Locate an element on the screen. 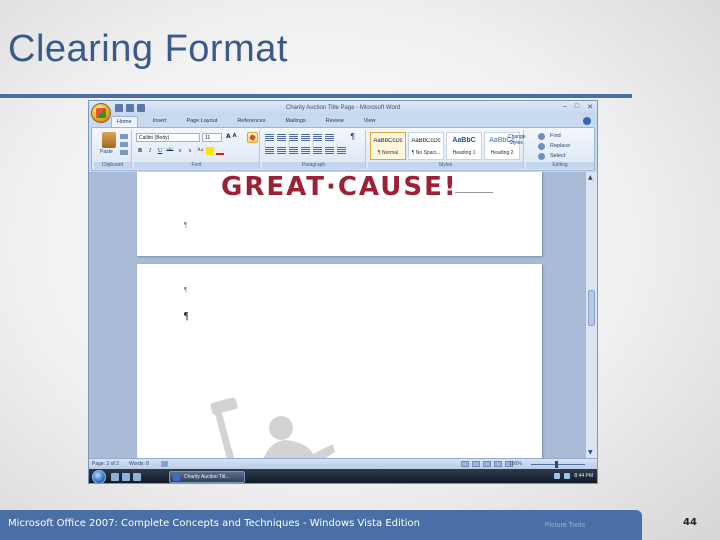 The height and width of the screenshot is (540, 720). style-heading-1: AaBbC Heading 1 is located at coordinates (464, 146).